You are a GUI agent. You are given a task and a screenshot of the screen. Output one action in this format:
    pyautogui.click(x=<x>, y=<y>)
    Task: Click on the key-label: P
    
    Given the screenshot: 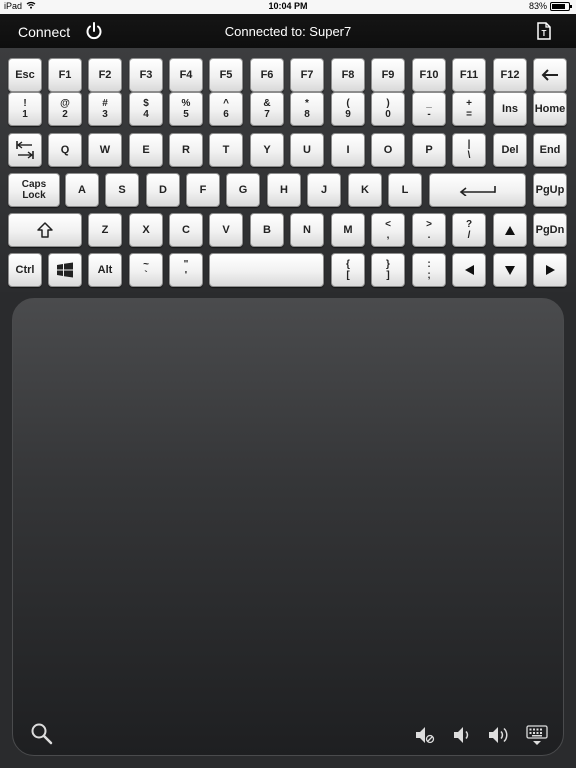 What is the action you would take?
    pyautogui.click(x=429, y=149)
    